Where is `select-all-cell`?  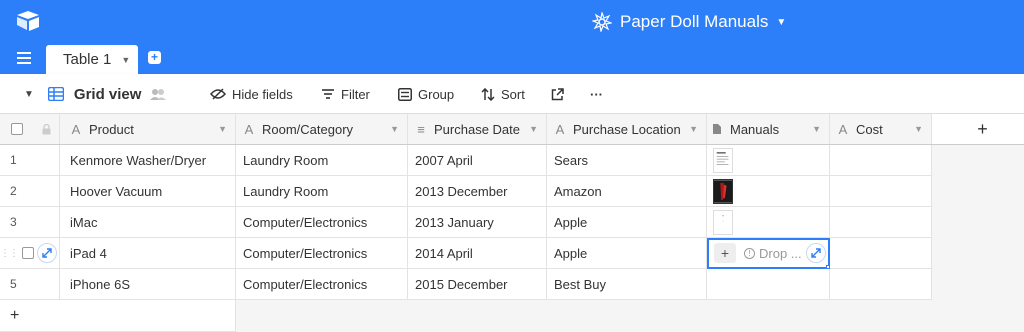 select-all-cell is located at coordinates (17, 129).